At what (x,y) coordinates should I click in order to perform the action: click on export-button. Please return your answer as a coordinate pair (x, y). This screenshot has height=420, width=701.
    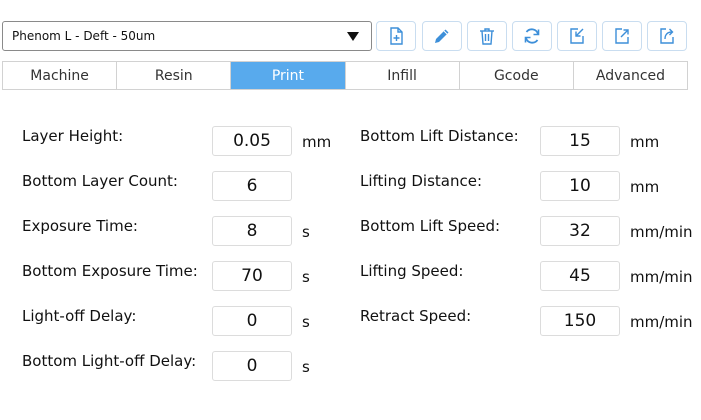
    Looking at the image, I should click on (622, 36).